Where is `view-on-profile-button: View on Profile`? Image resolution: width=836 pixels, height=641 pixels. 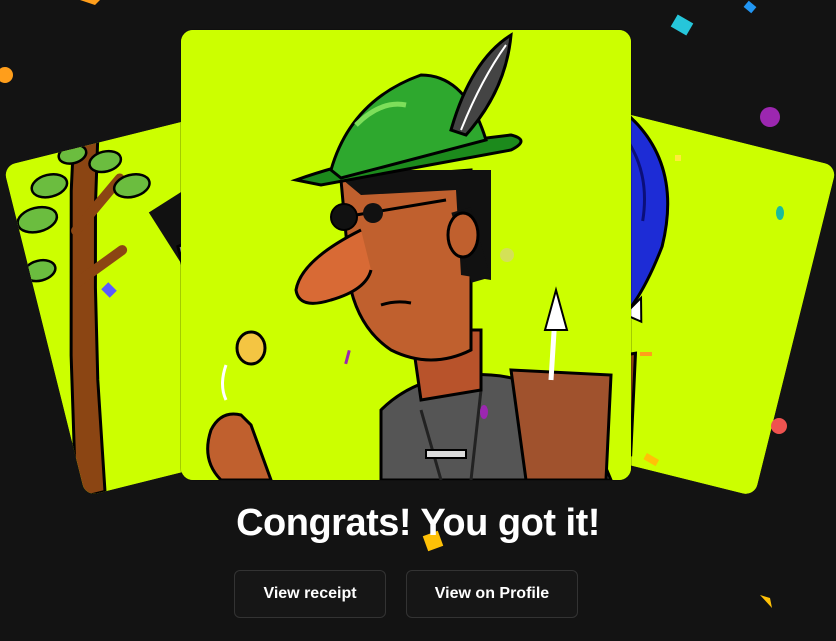
view-on-profile-button: View on Profile is located at coordinates (492, 594).